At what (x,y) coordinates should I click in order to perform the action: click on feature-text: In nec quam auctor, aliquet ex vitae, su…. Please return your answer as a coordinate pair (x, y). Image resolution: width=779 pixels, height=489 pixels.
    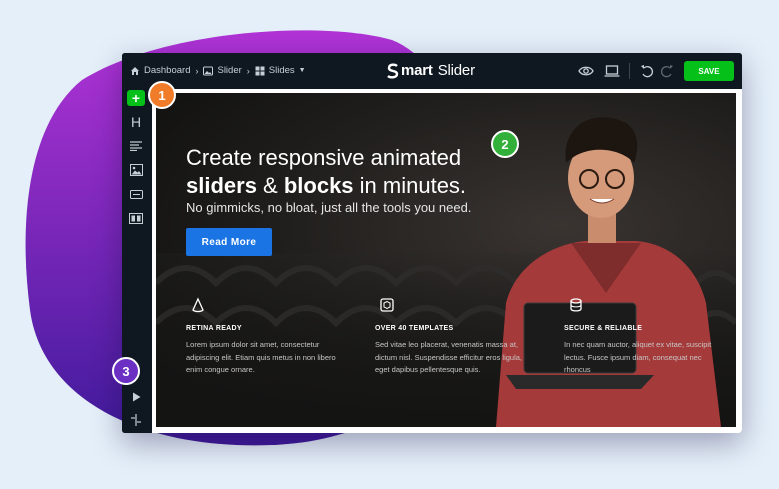
    Looking at the image, I should click on (638, 357).